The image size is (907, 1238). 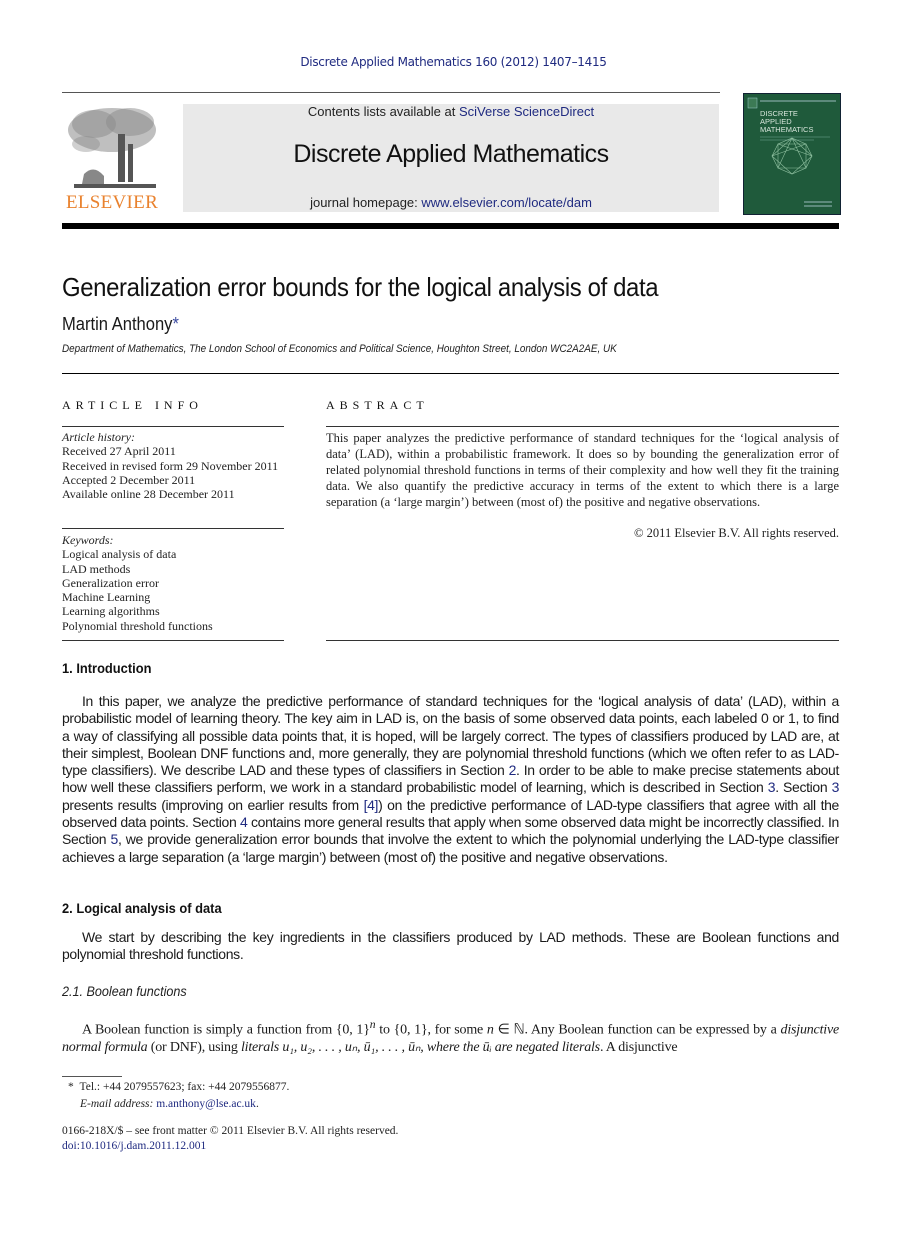 I want to click on author-footnote-link: *, so click(x=175, y=324).